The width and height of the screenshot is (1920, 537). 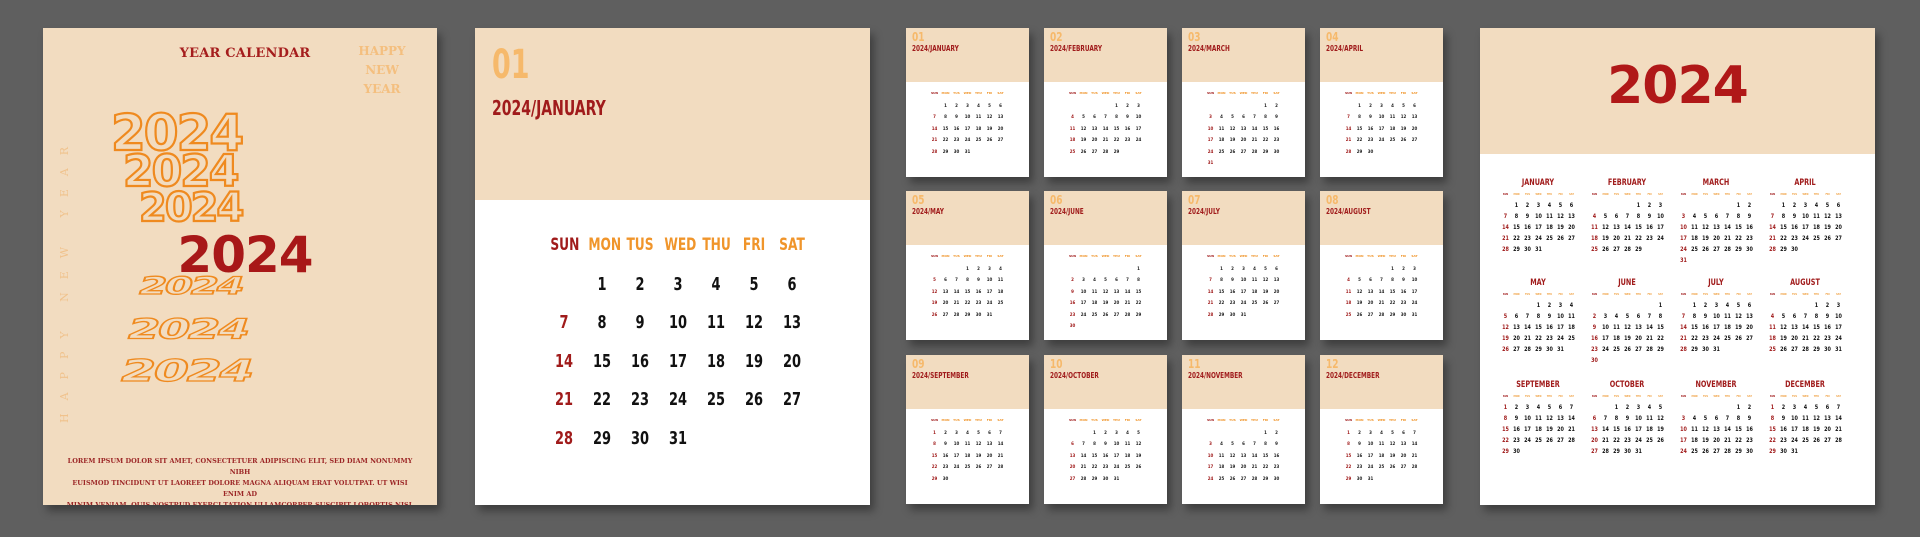 What do you see at coordinates (1616, 238) in the screenshot?
I see `day-cell: 20` at bounding box center [1616, 238].